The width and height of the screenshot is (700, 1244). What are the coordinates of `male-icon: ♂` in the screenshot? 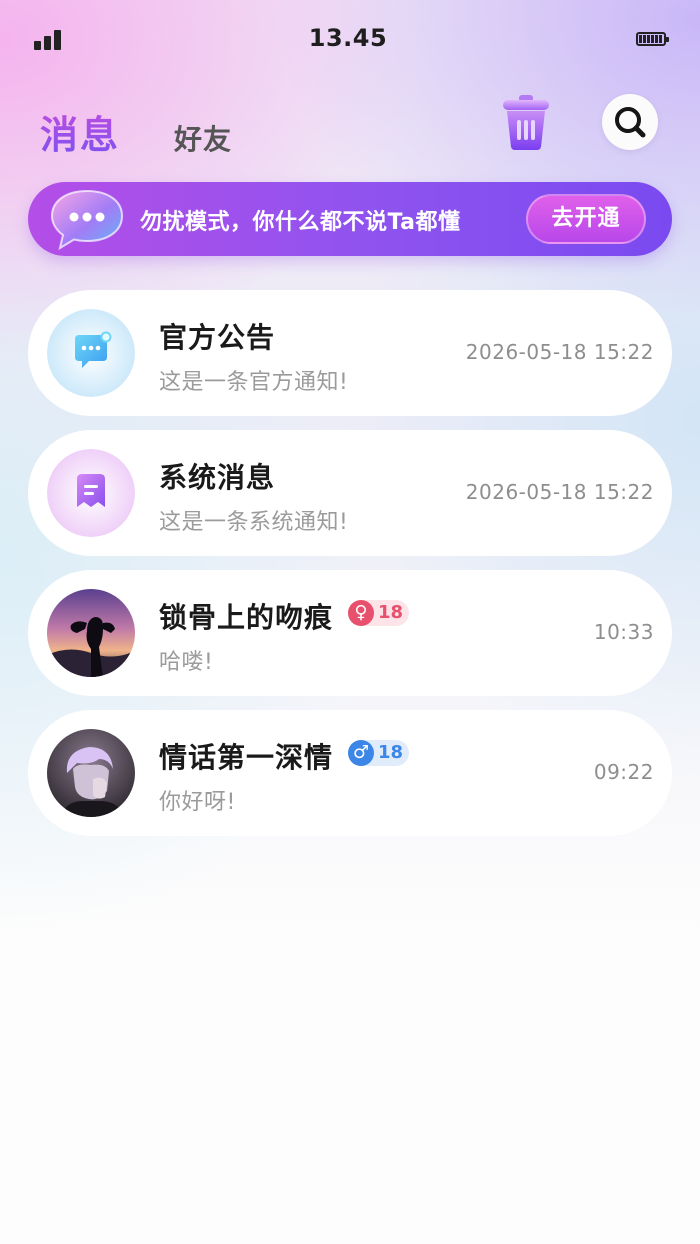 It's located at (361, 753).